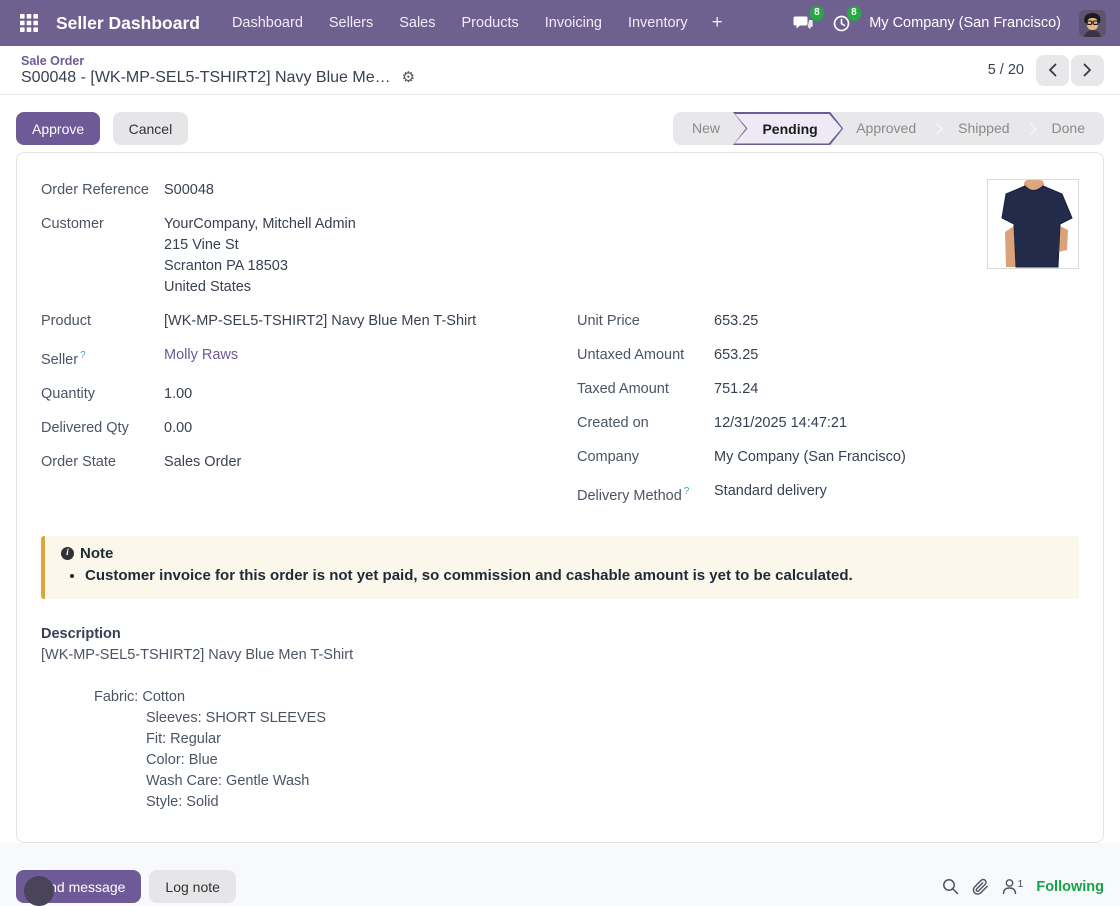  What do you see at coordinates (490, 23) in the screenshot?
I see `menu-item-products: Products` at bounding box center [490, 23].